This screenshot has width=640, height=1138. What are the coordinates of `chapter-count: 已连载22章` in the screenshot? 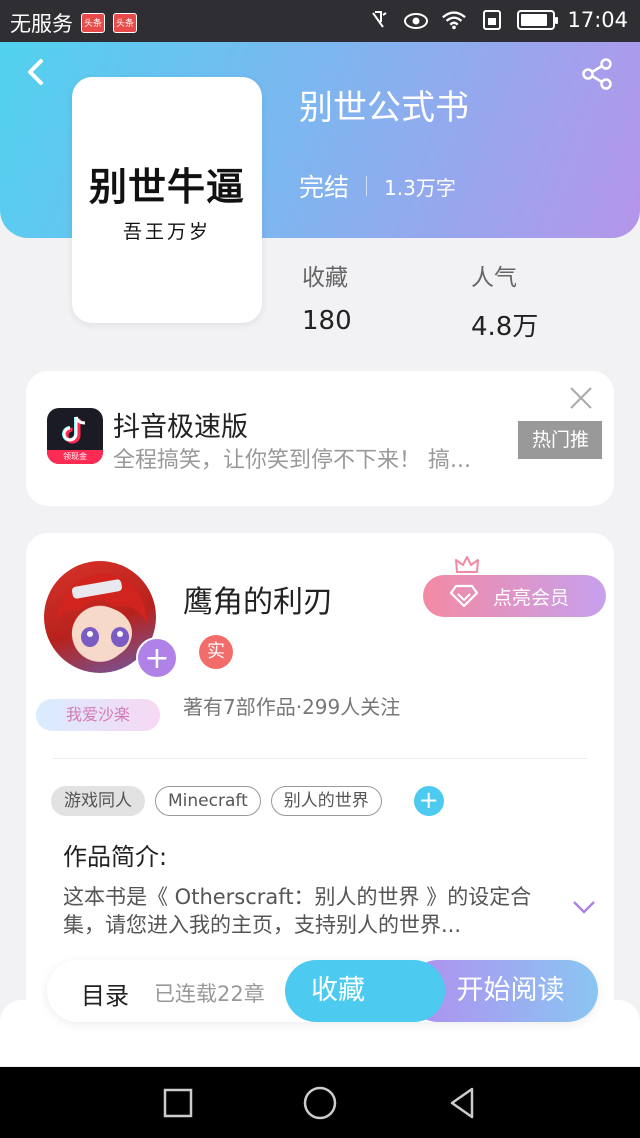 It's located at (209, 994).